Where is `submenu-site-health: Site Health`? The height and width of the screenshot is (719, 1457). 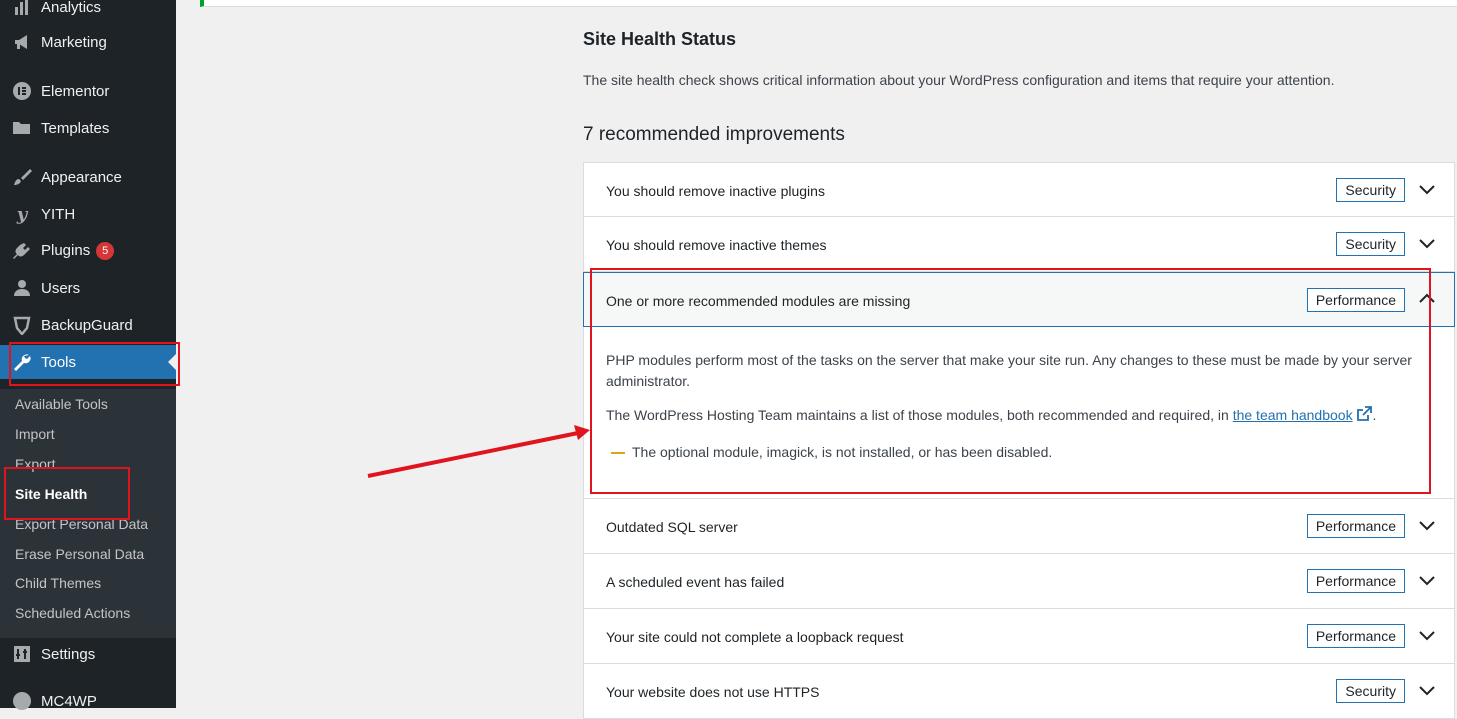 submenu-site-health: Site Health is located at coordinates (51, 494).